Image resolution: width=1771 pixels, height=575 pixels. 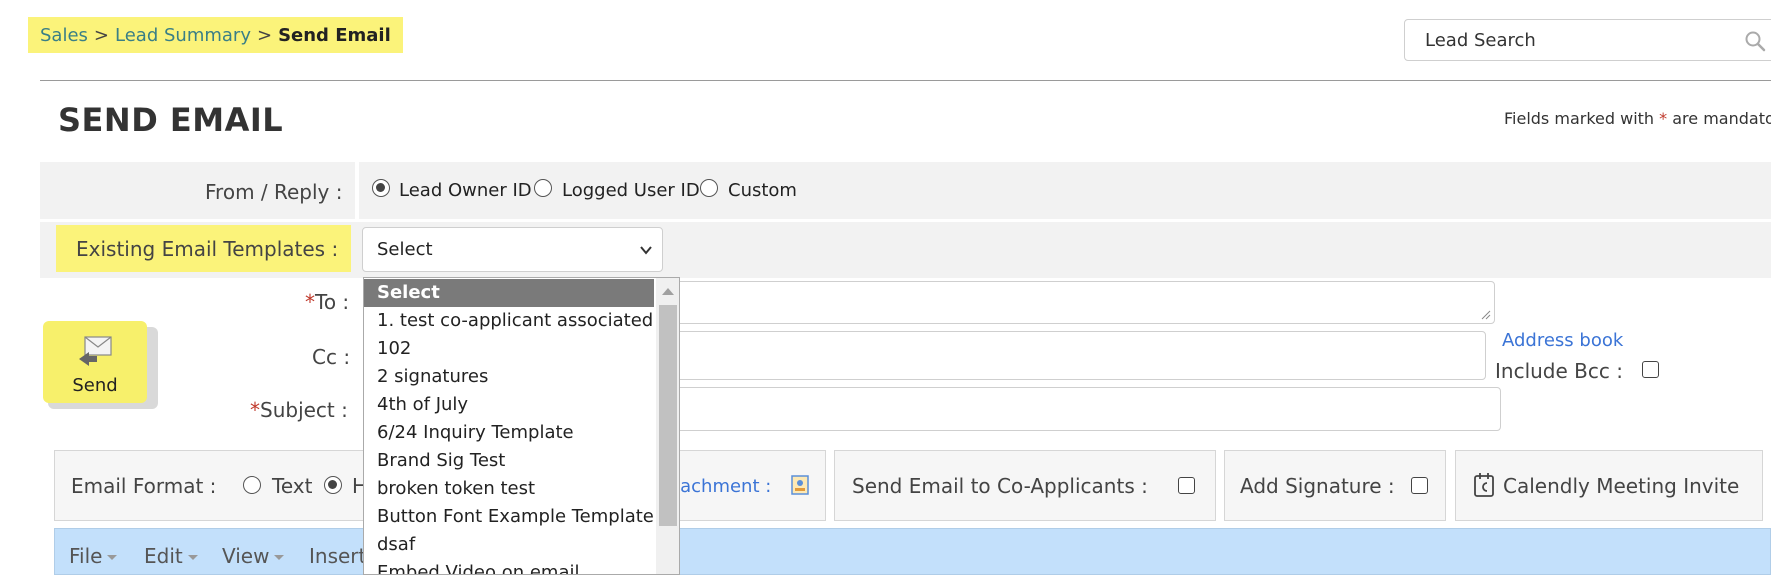 What do you see at coordinates (183, 35) in the screenshot?
I see `breadcrumb-link-lead-summary: Lead Summary` at bounding box center [183, 35].